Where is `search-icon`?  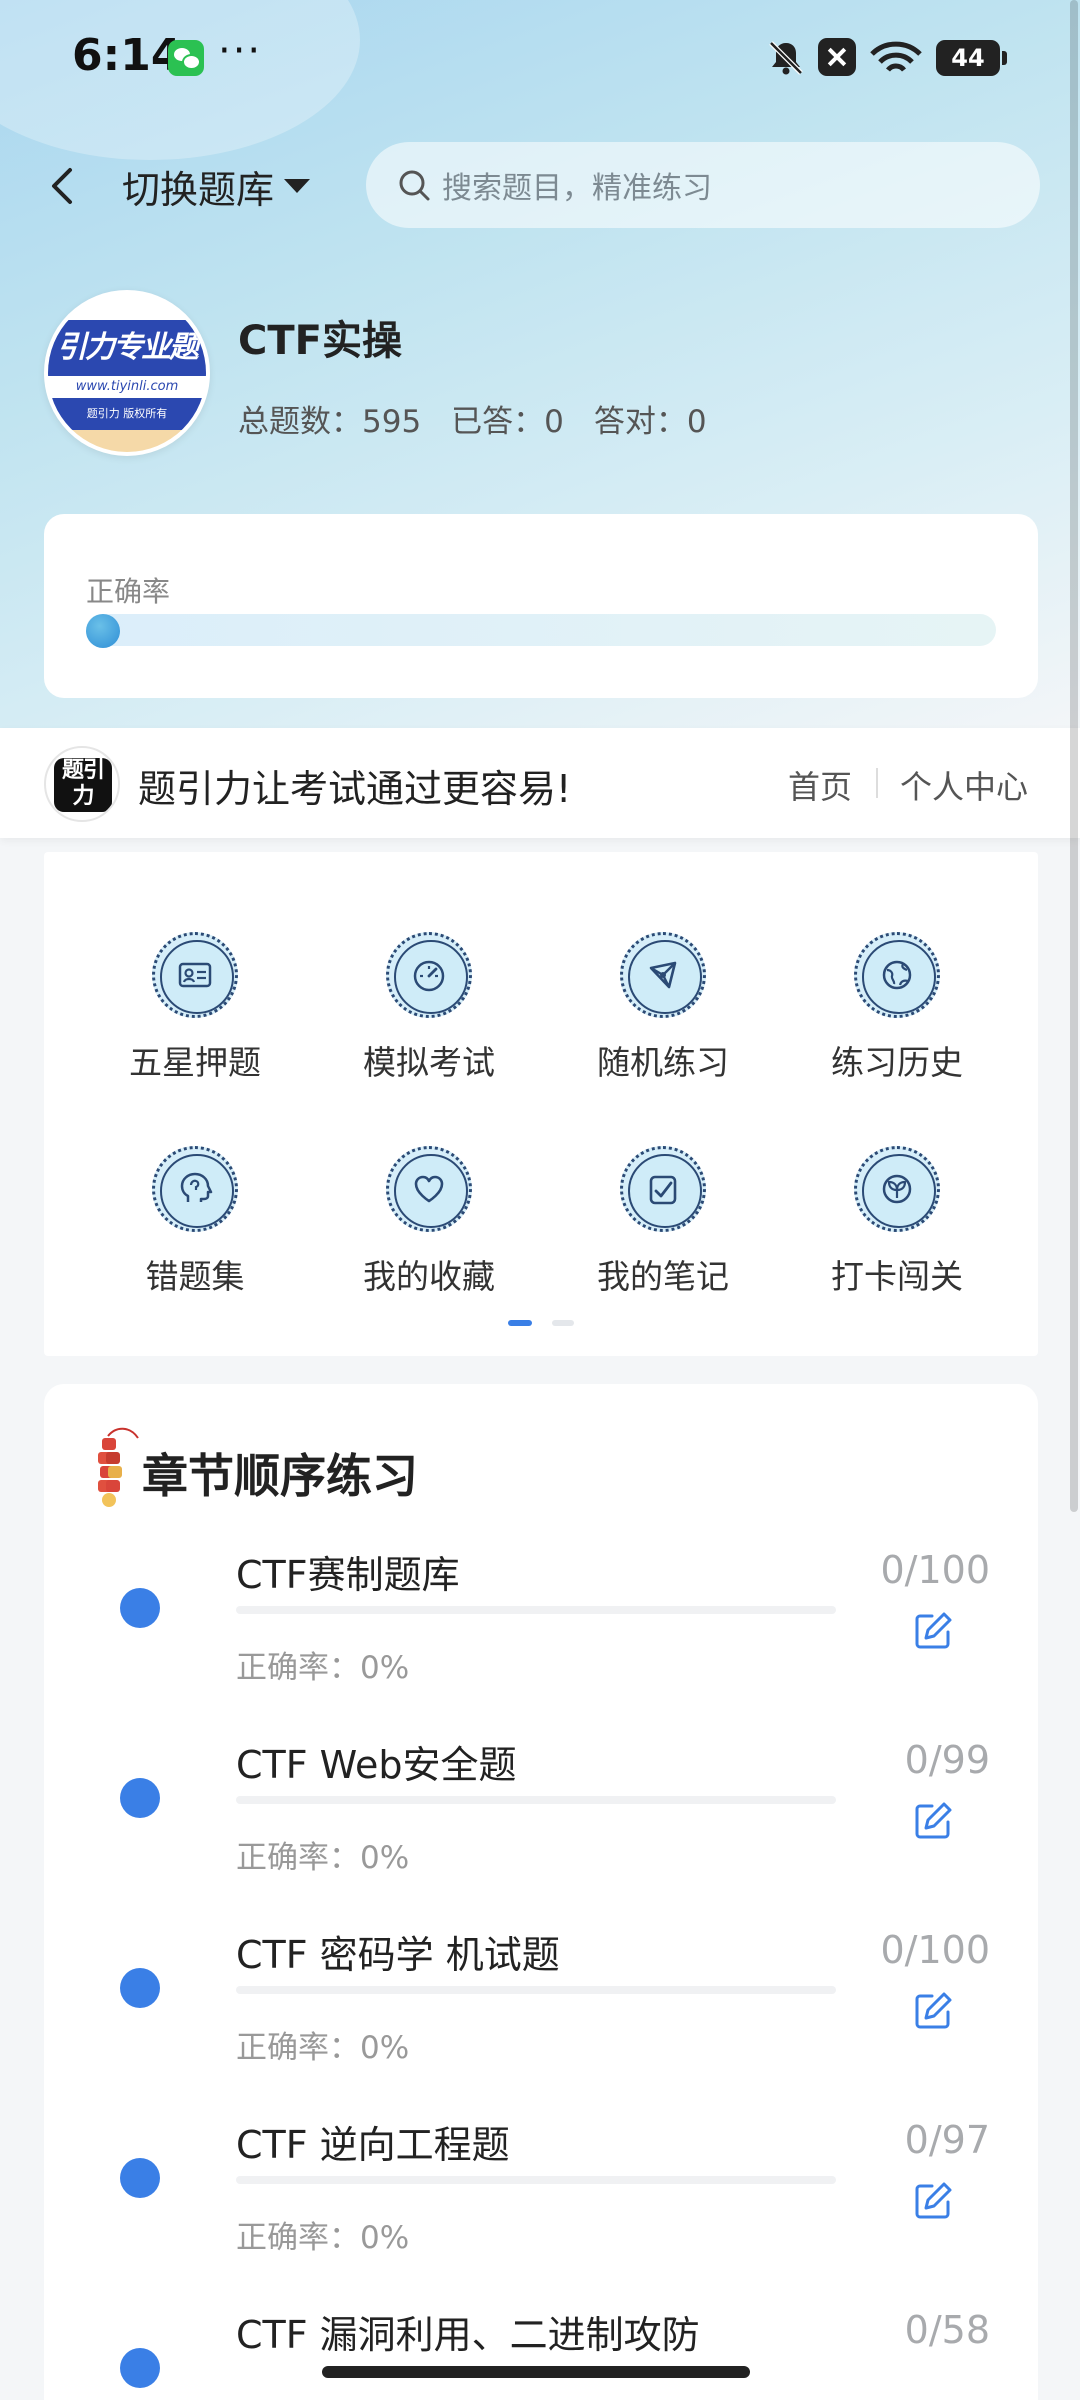
search-icon is located at coordinates (414, 185).